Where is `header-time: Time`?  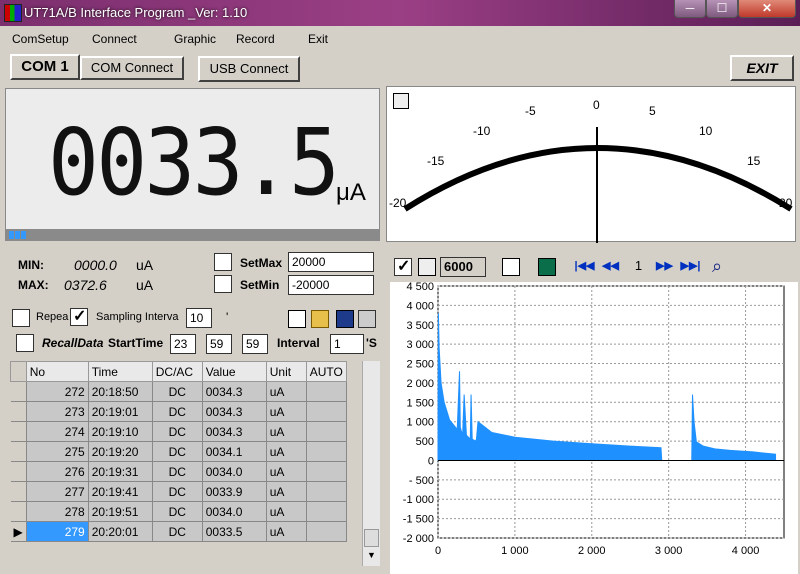 header-time: Time is located at coordinates (120, 371).